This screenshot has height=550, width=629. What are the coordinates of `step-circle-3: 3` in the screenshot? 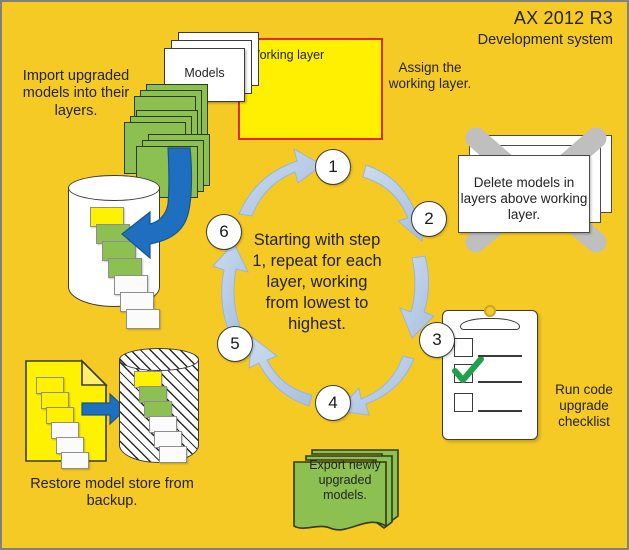 It's located at (437, 340).